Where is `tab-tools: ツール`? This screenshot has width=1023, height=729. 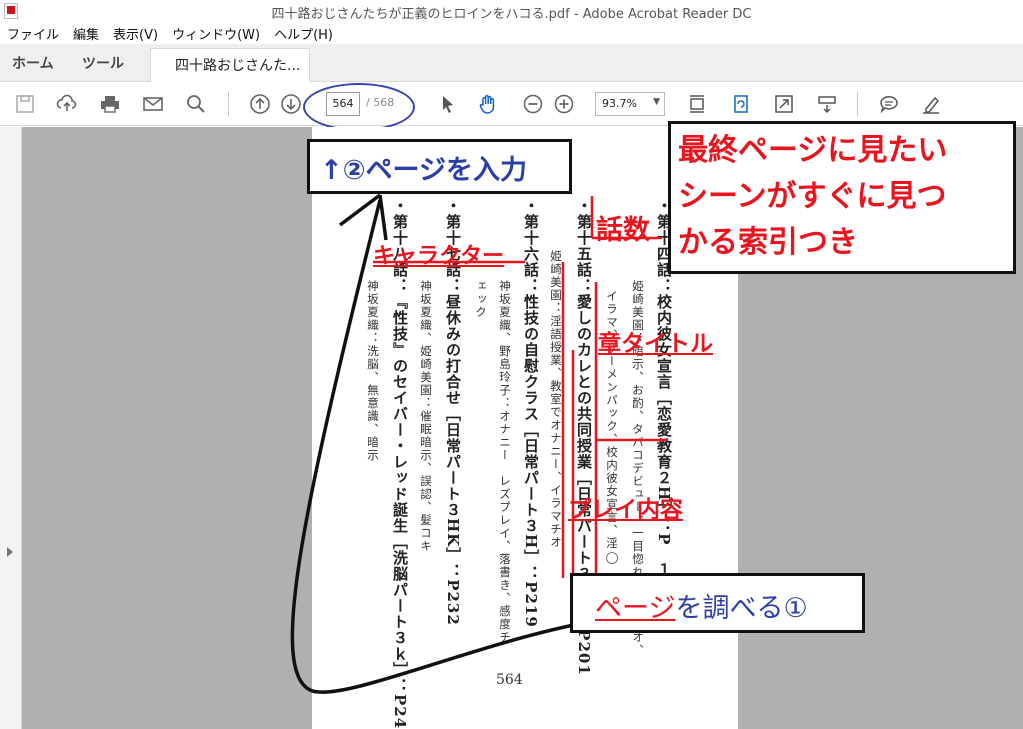
tab-tools: ツール is located at coordinates (103, 63).